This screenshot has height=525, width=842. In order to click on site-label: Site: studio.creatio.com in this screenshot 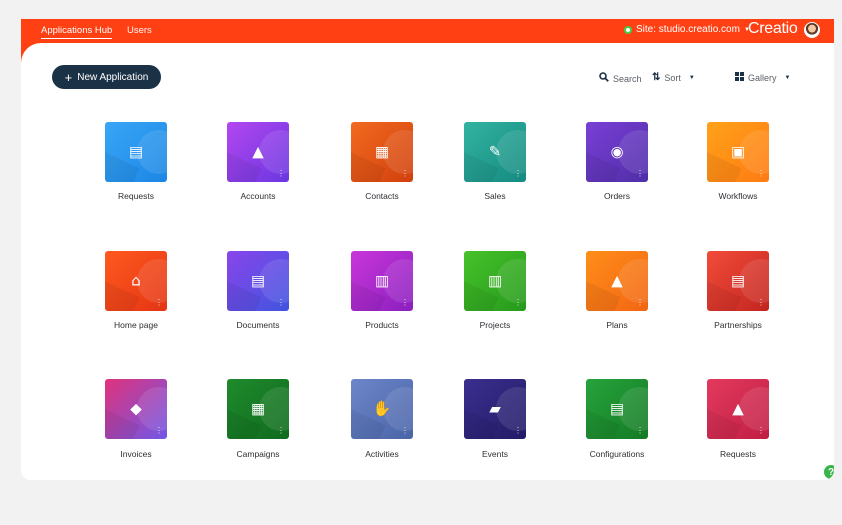, I will do `click(688, 29)`.